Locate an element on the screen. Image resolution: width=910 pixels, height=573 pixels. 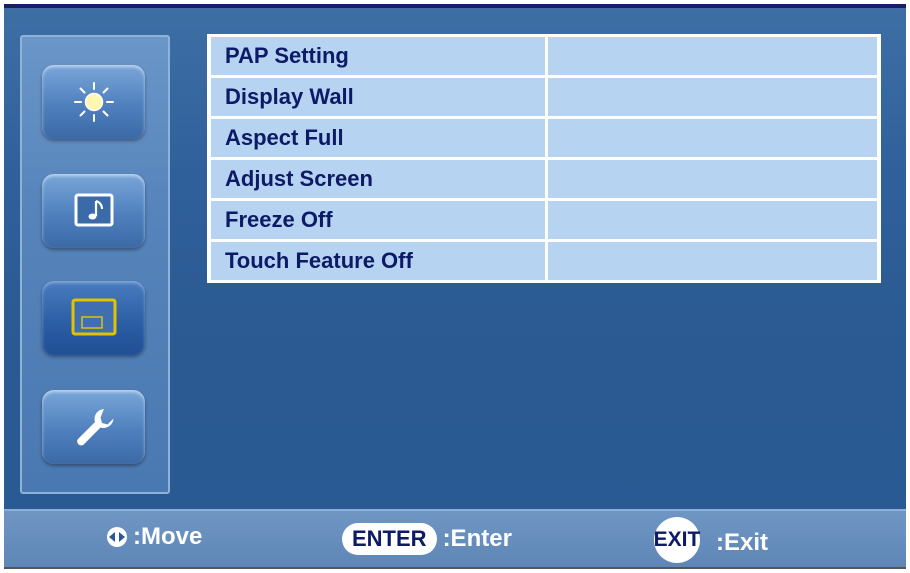
menu-item-label: Adjust Screen is located at coordinates (378, 179).